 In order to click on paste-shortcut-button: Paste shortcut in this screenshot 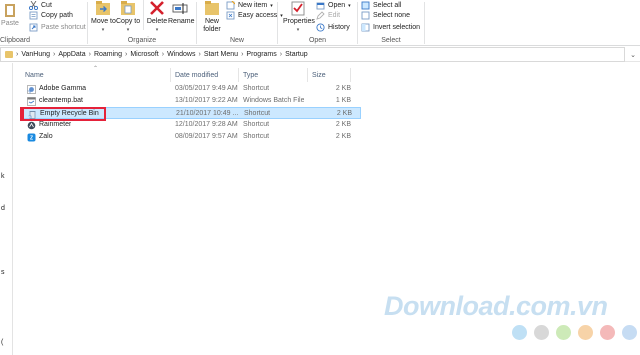, I will do `click(57, 27)`.